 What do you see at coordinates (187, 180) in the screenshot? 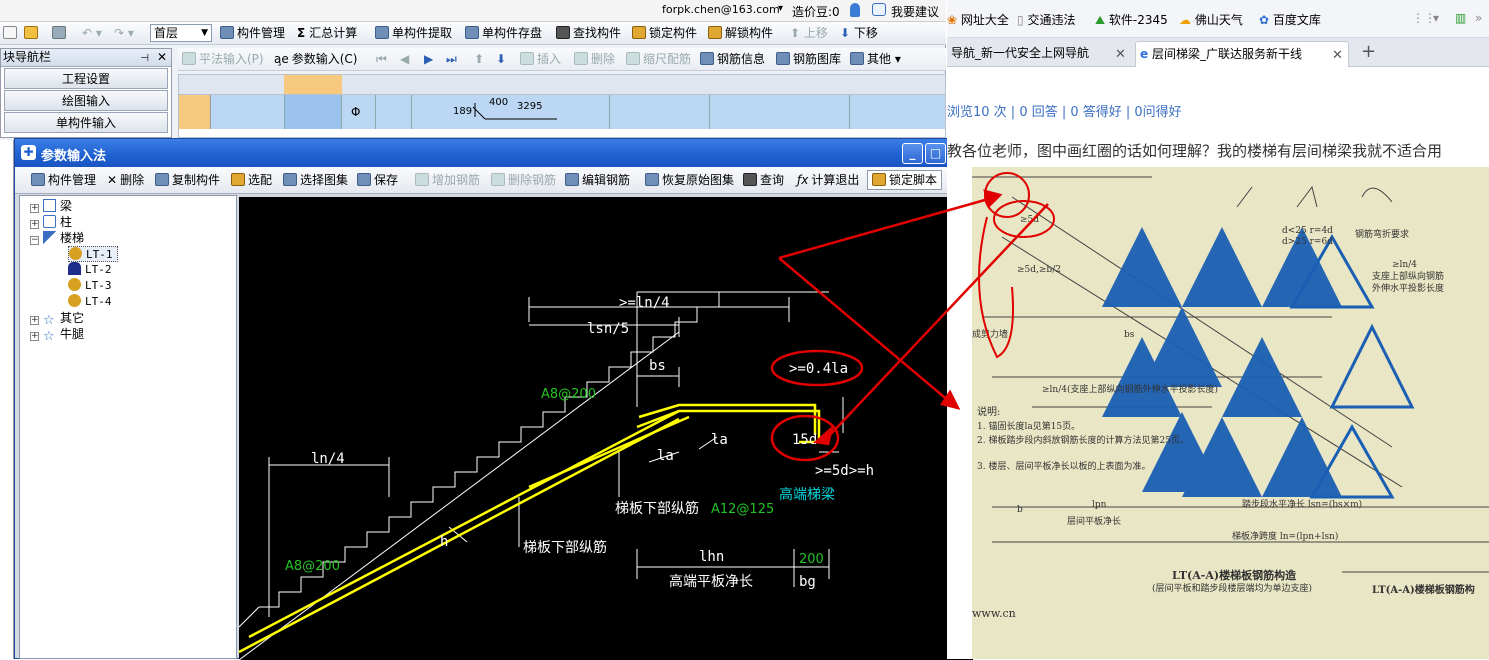
I see `copy-component-button: 复制构件` at bounding box center [187, 180].